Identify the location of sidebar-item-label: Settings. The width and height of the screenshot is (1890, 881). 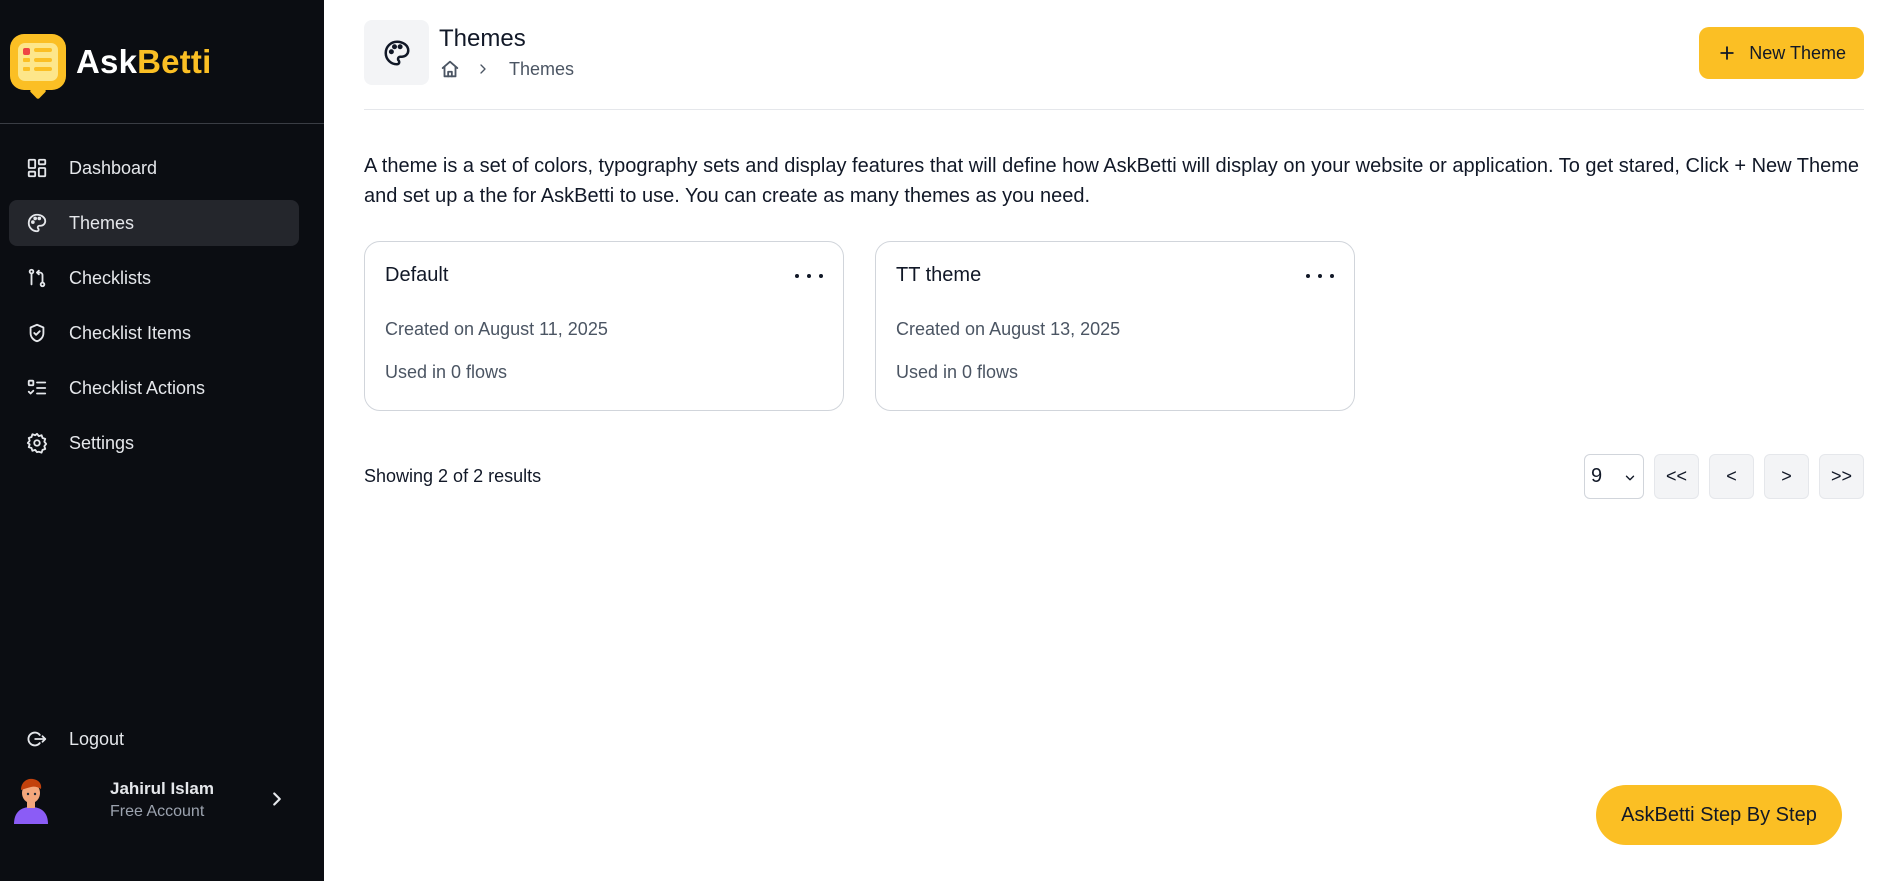
(102, 442).